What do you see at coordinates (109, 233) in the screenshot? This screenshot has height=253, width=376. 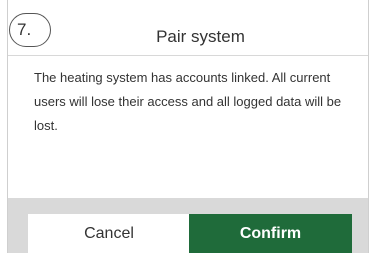 I see `cancel-button: Cancel` at bounding box center [109, 233].